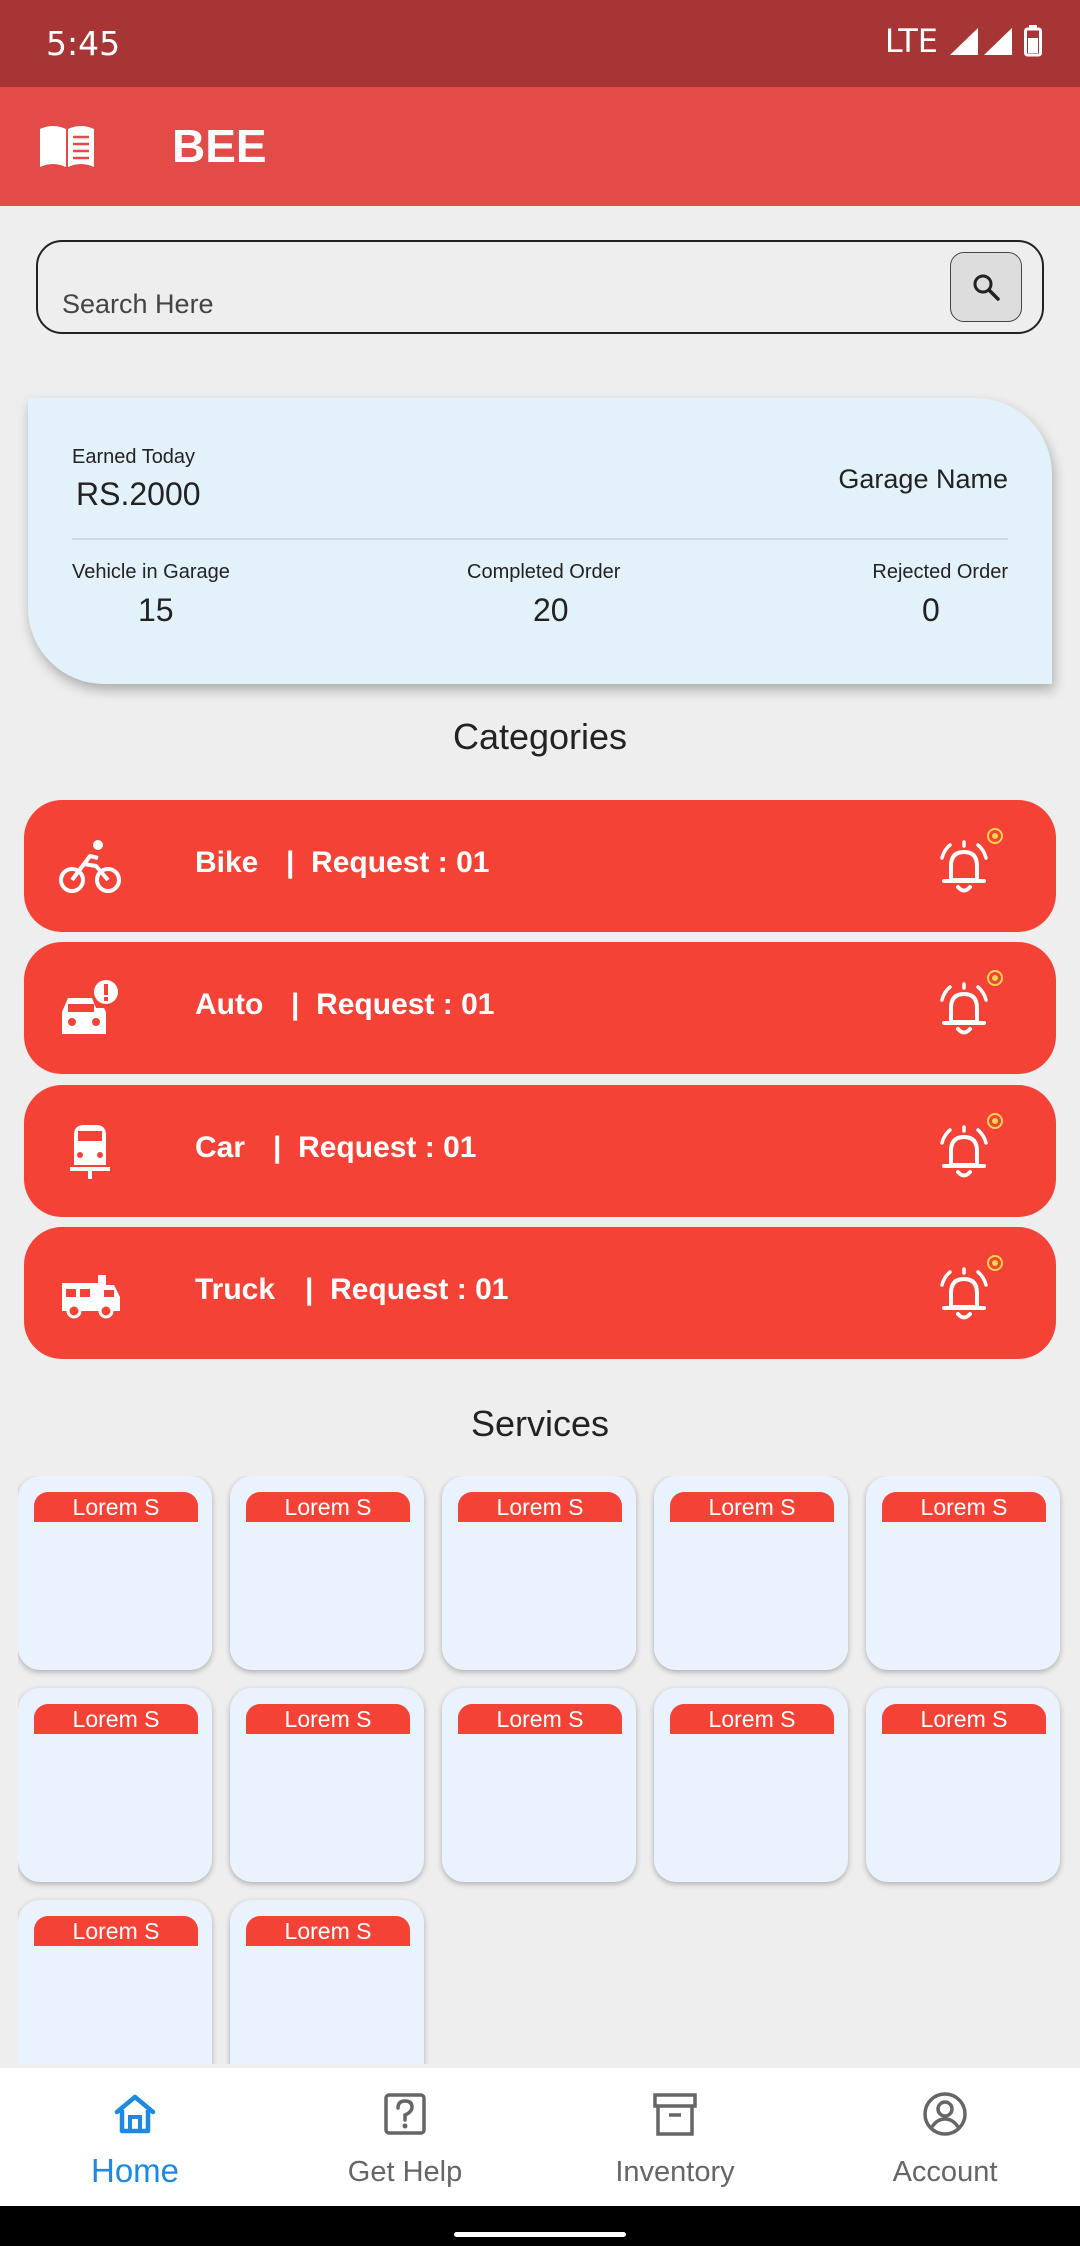  I want to click on gesture-handle, so click(540, 2234).